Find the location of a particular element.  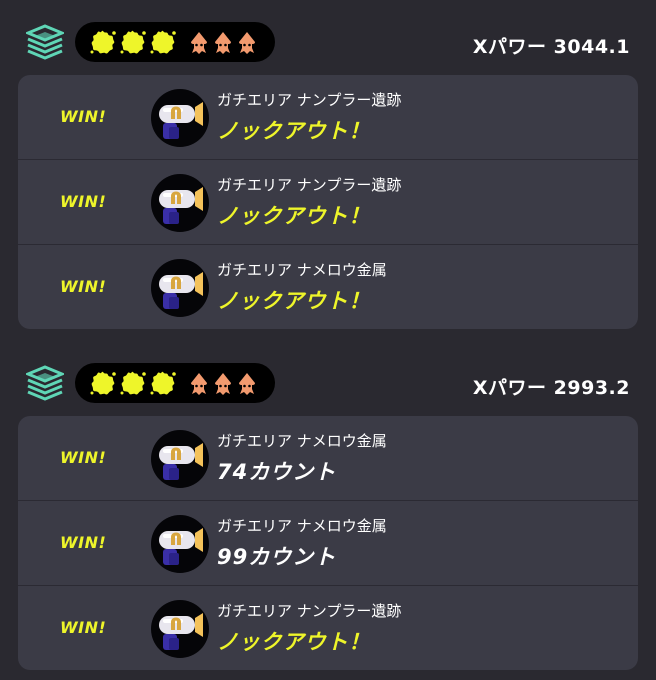

match-row: WIN! ガチエリア ナメロウ金属 74カウント is located at coordinates (328, 458).